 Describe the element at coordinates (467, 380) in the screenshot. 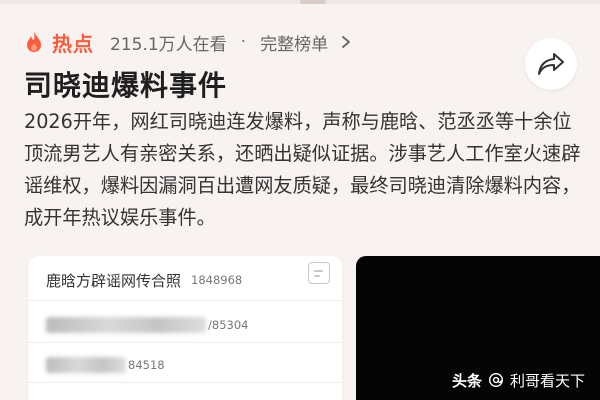

I see `watermark-brand: 头条` at that location.